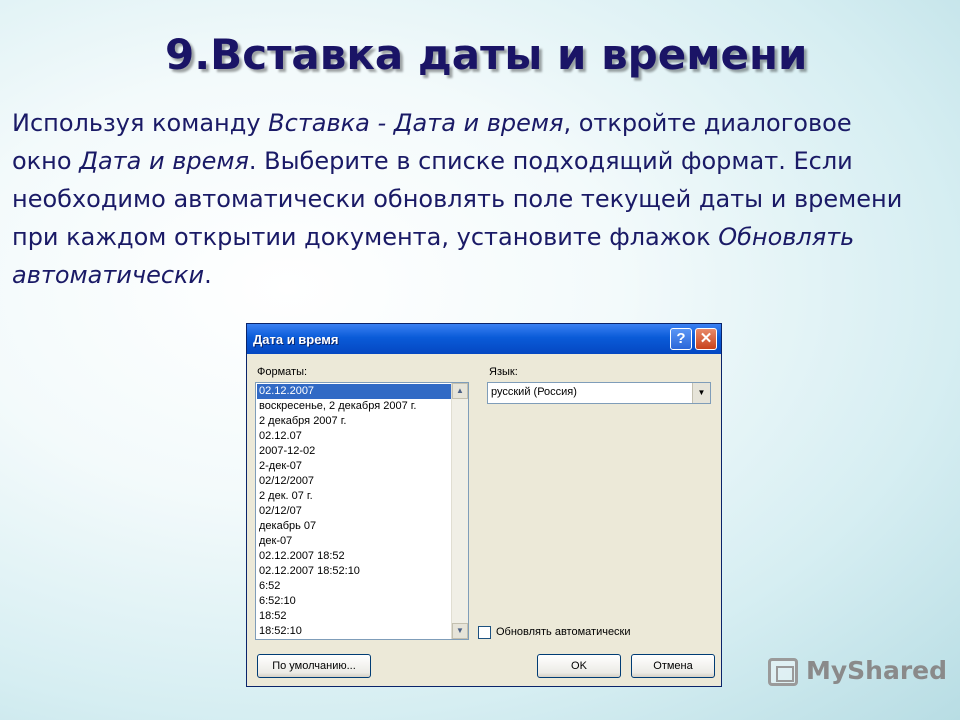 The height and width of the screenshot is (720, 960). I want to click on format-list-item: 02/12/2007, so click(354, 481).